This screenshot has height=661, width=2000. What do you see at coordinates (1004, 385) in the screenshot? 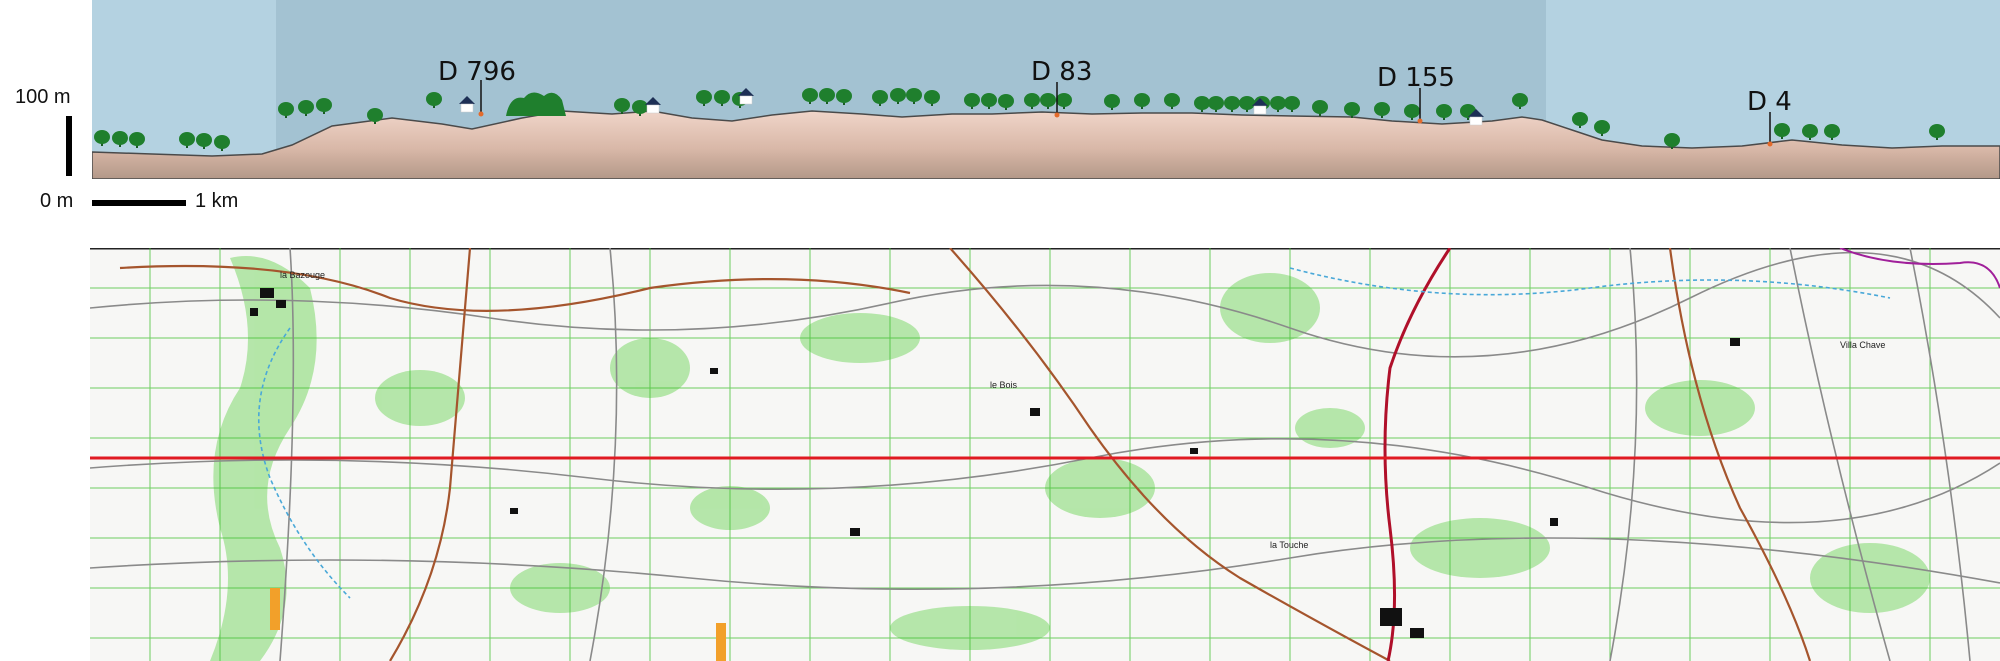
I see `map-label-le-bois: le Bois` at bounding box center [1004, 385].